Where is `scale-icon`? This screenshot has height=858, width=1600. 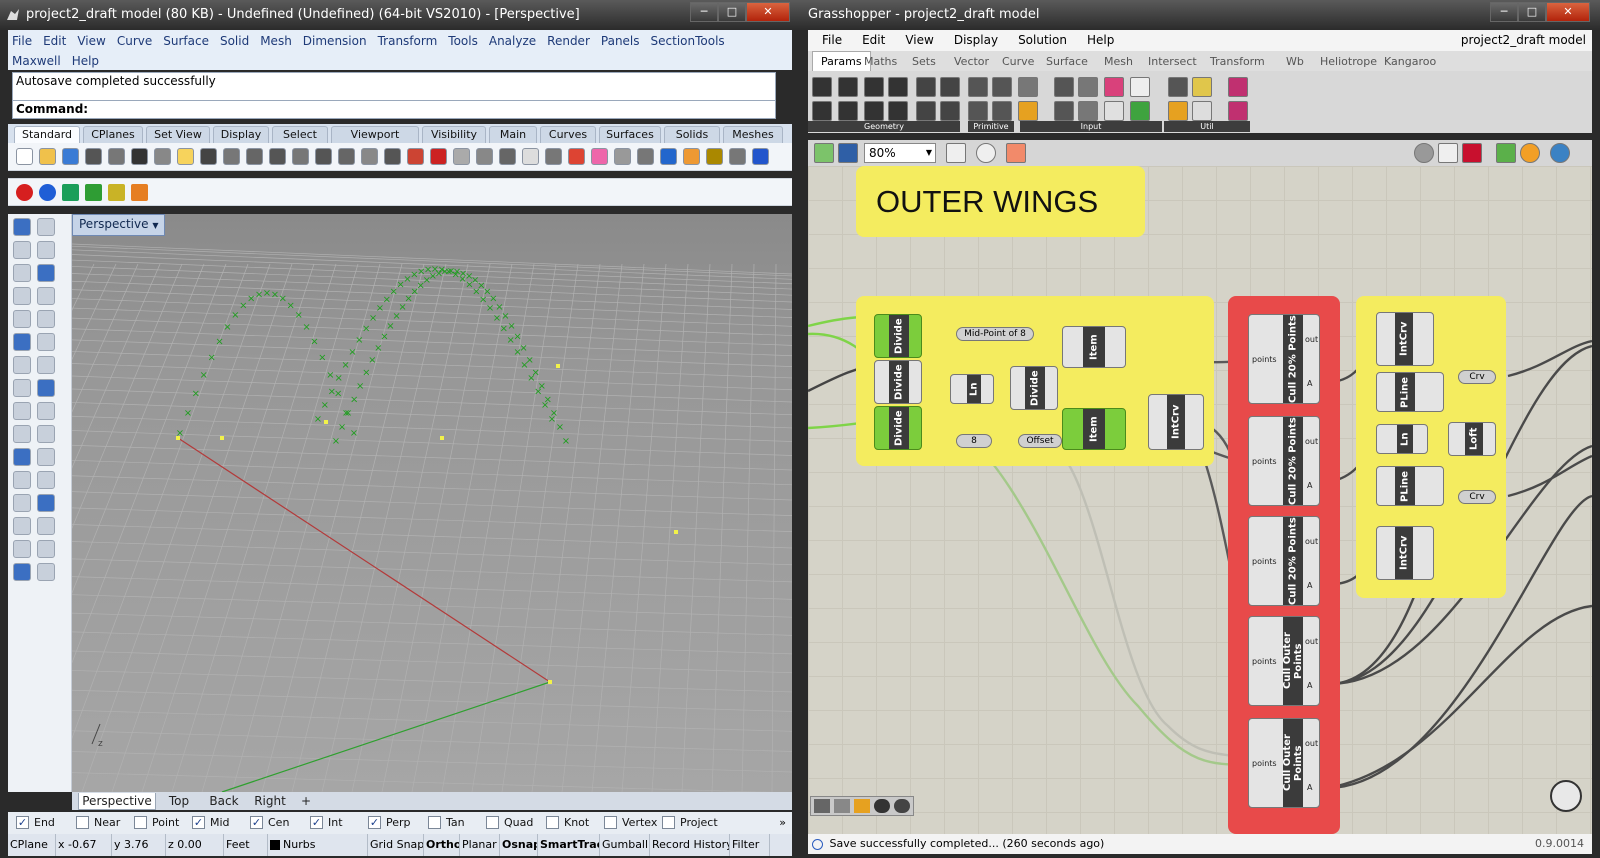
scale-icon is located at coordinates (22, 434).